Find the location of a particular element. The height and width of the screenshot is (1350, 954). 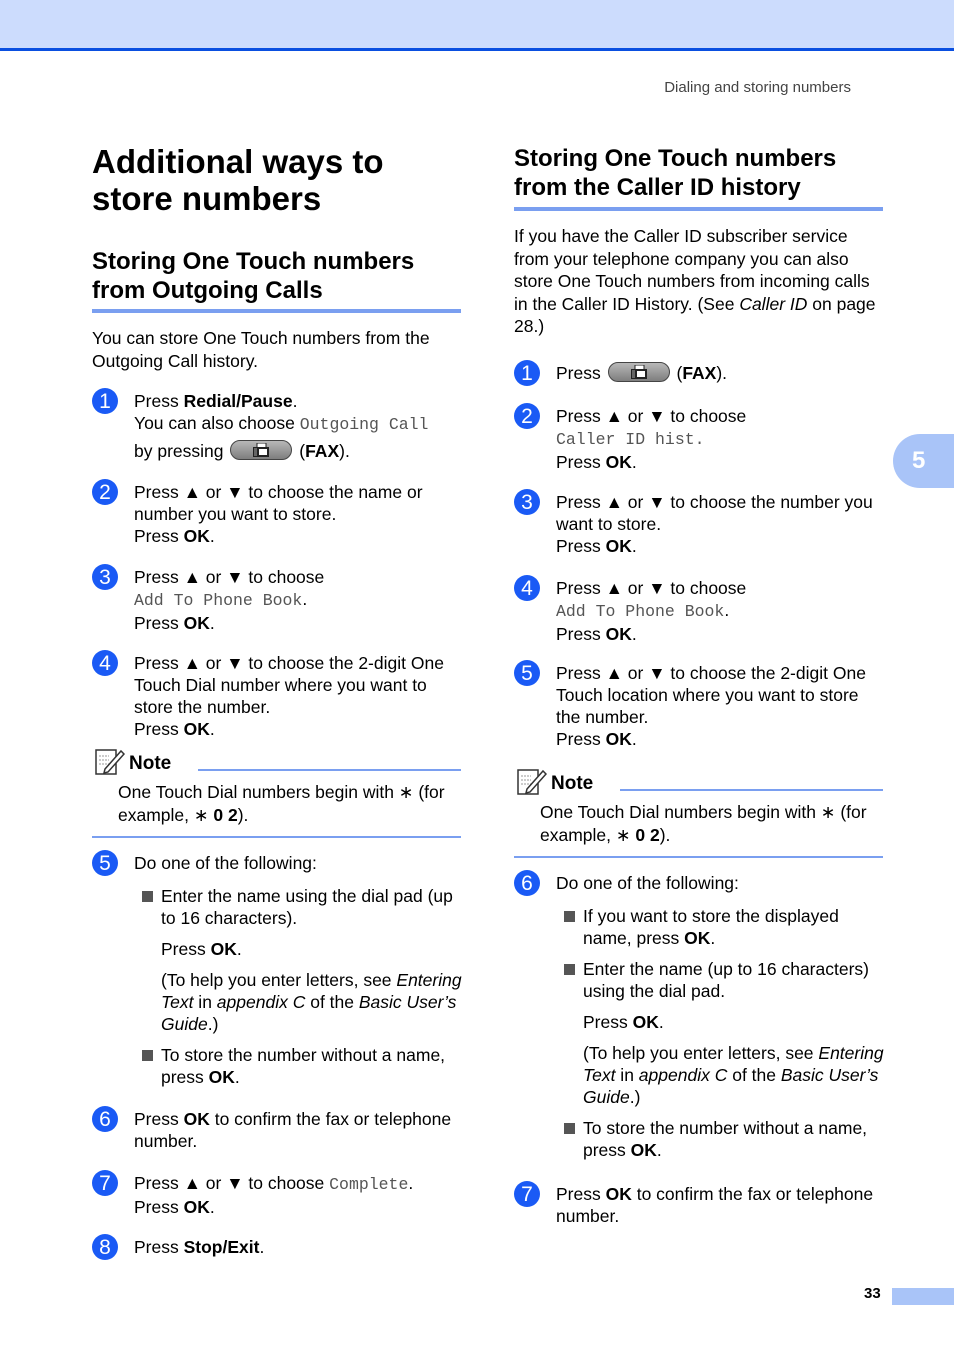

page-title: Additional ways to store numbers is located at coordinates (238, 180).